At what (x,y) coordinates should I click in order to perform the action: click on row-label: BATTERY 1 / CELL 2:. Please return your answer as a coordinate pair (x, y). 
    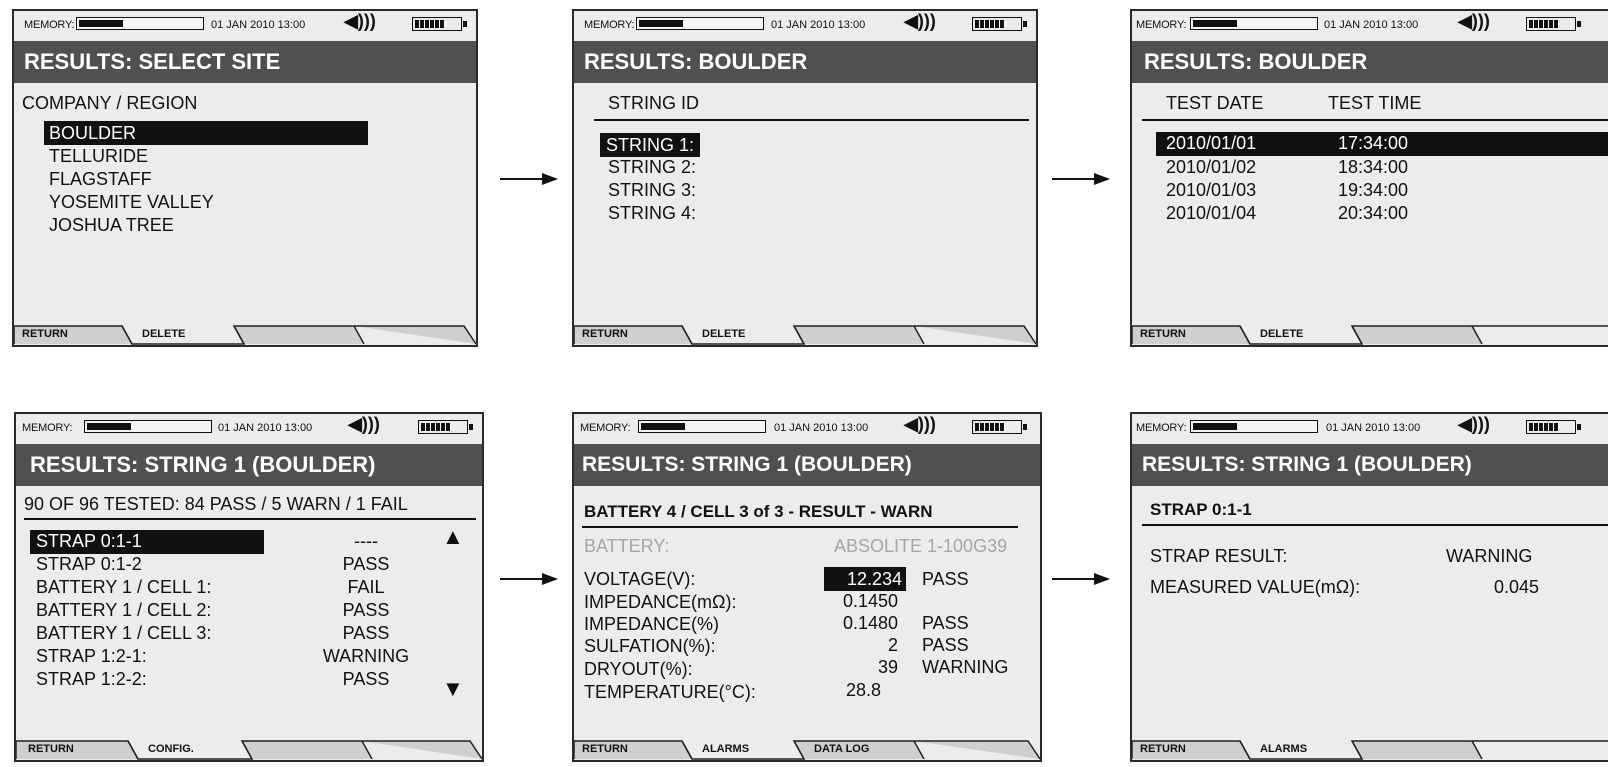
    Looking at the image, I should click on (123, 610).